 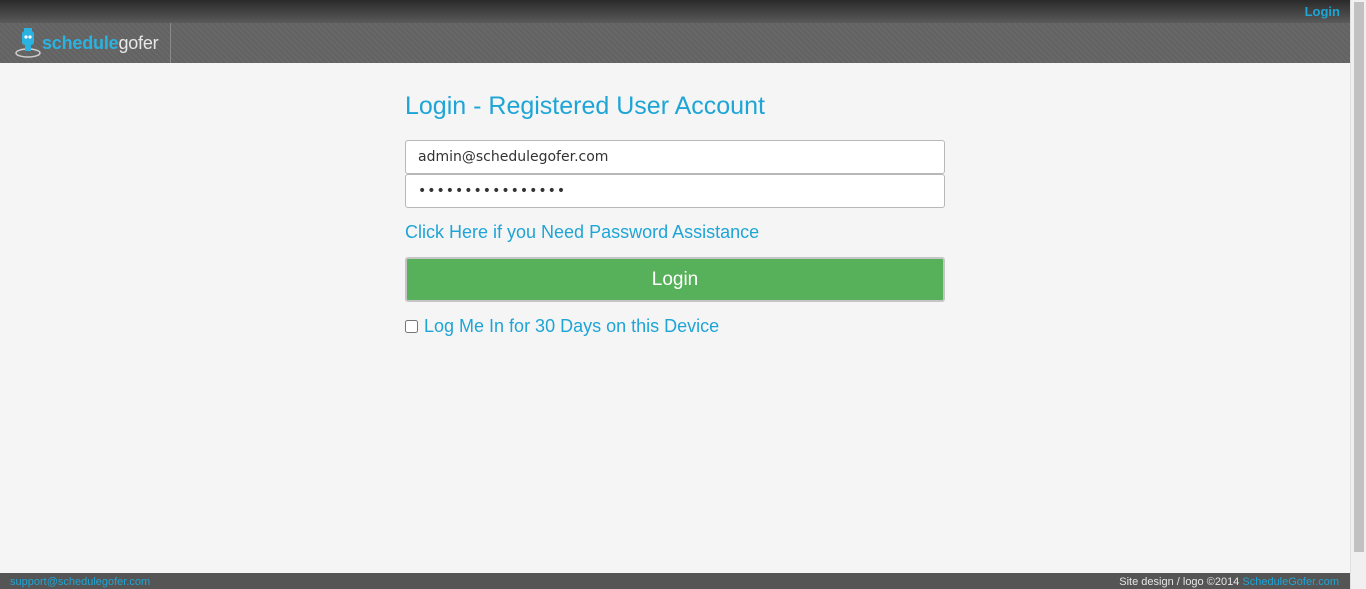 What do you see at coordinates (1290, 582) in the screenshot?
I see `footer-site-link: ScheduleGofer.com` at bounding box center [1290, 582].